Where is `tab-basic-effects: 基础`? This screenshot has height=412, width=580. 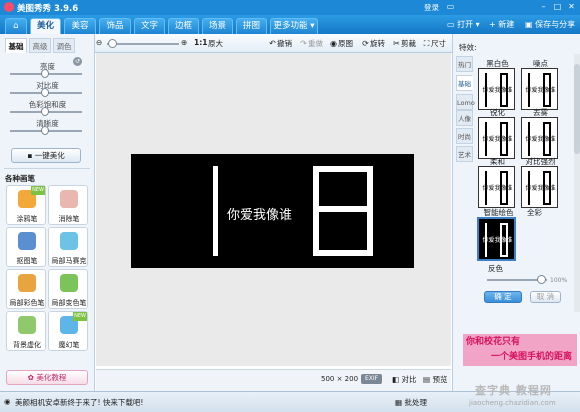 tab-basic-effects: 基础 is located at coordinates (464, 83).